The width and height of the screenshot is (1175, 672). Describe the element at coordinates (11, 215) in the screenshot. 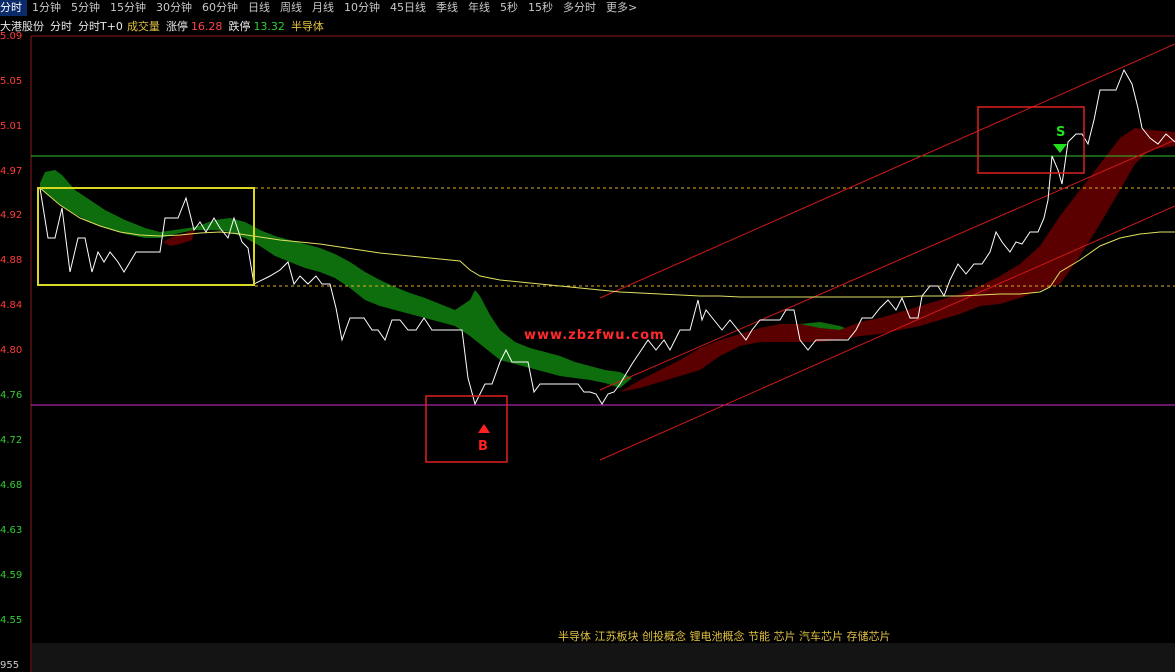

I see `y-tick-label: 4.92` at that location.